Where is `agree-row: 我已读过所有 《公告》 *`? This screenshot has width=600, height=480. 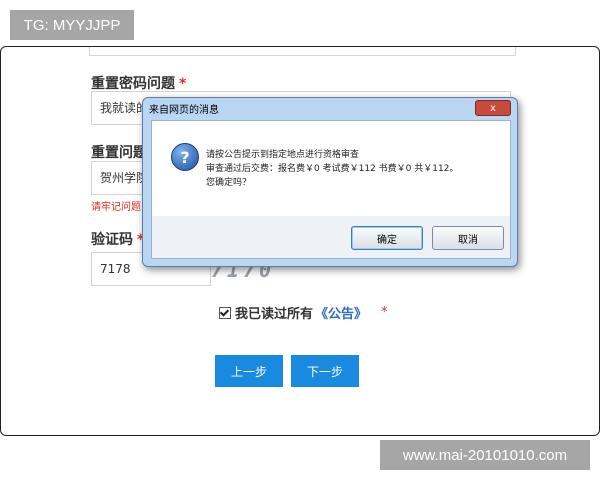 agree-row: 我已读过所有 《公告》 * is located at coordinates (303, 312).